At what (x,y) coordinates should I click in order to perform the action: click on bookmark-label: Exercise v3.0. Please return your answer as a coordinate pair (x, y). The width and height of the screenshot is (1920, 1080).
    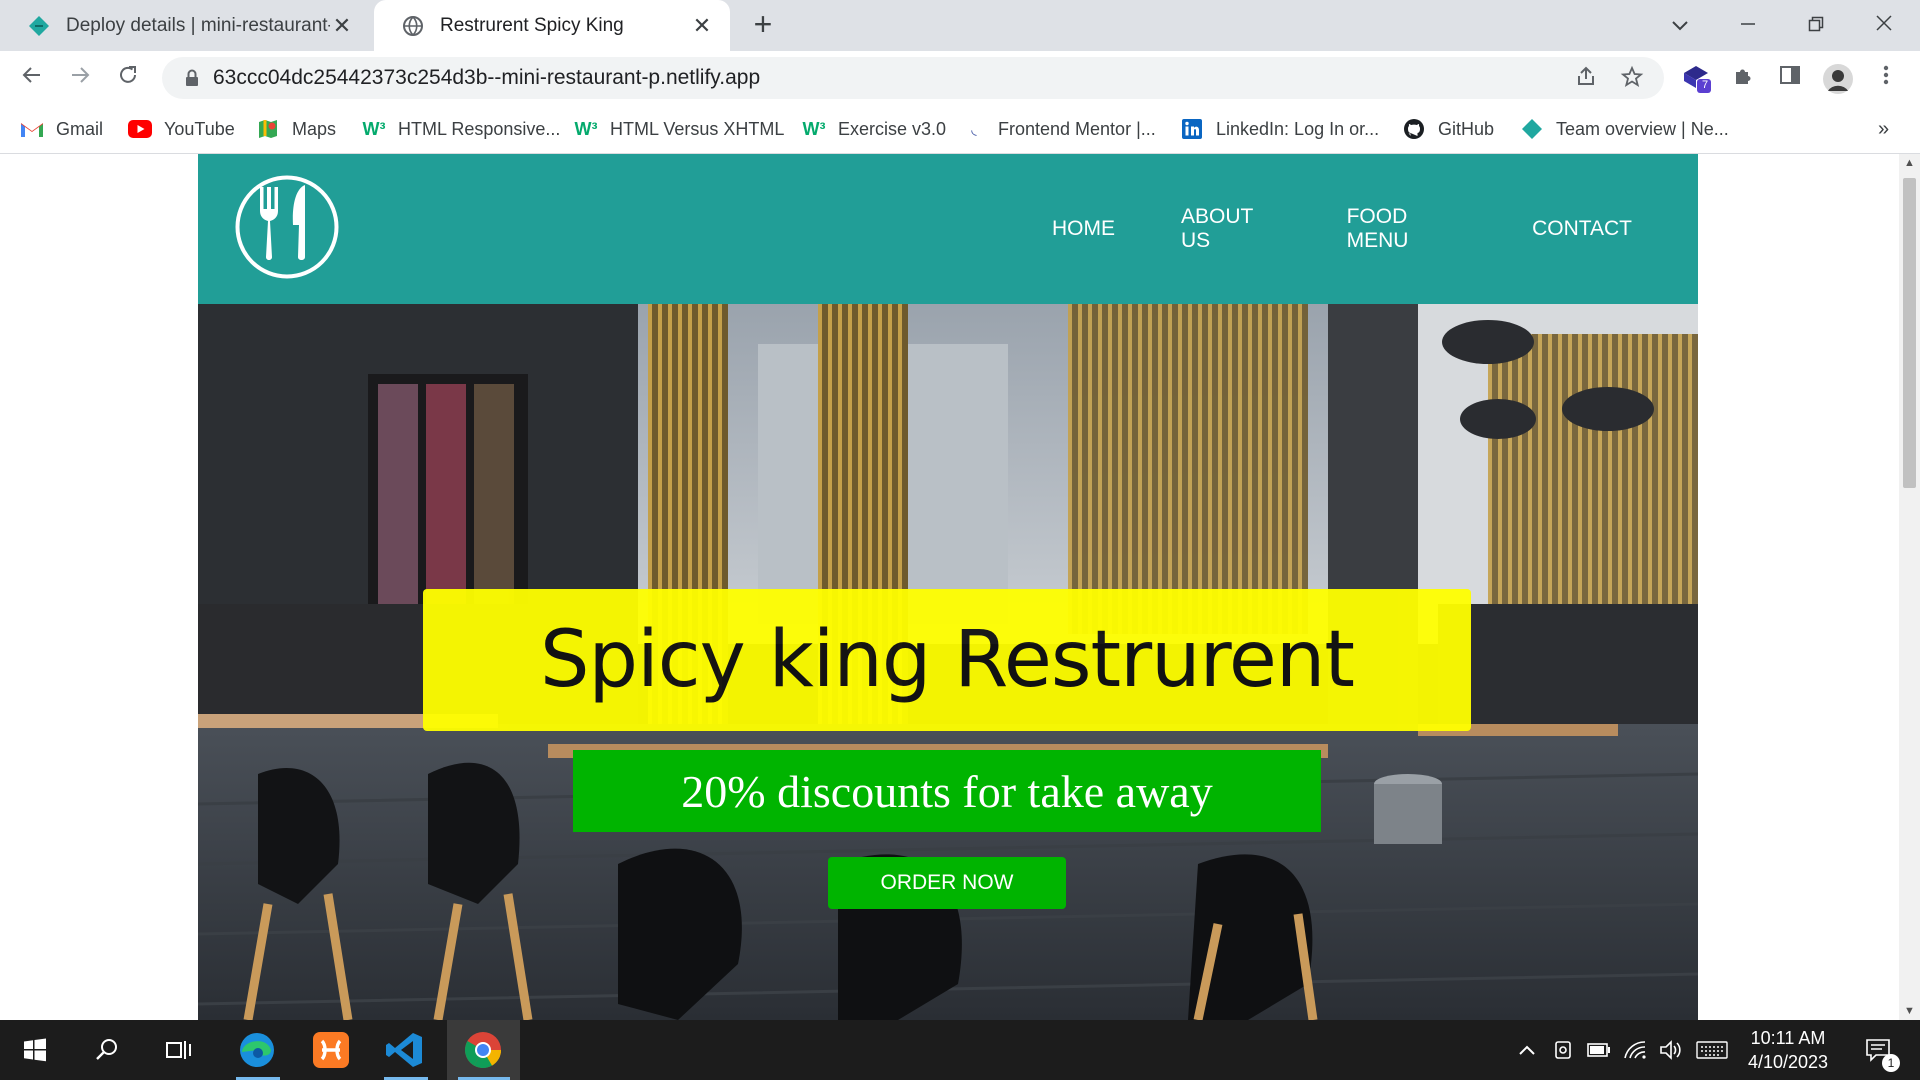
    Looking at the image, I should click on (892, 128).